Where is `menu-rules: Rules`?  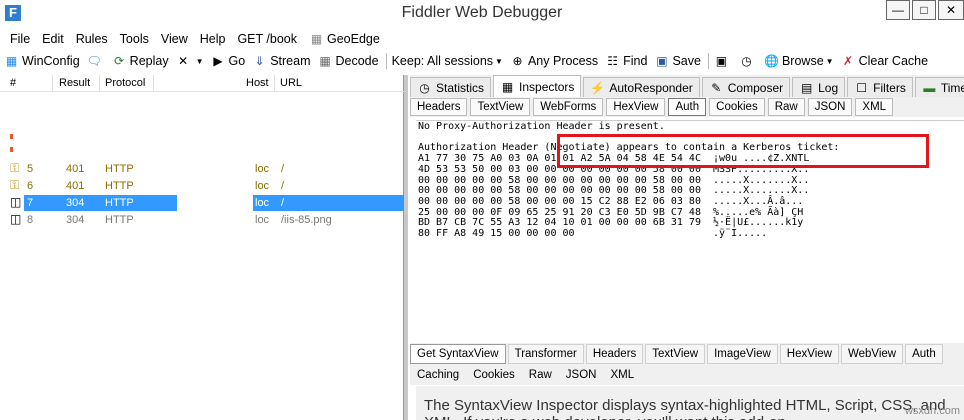 menu-rules: Rules is located at coordinates (94, 39).